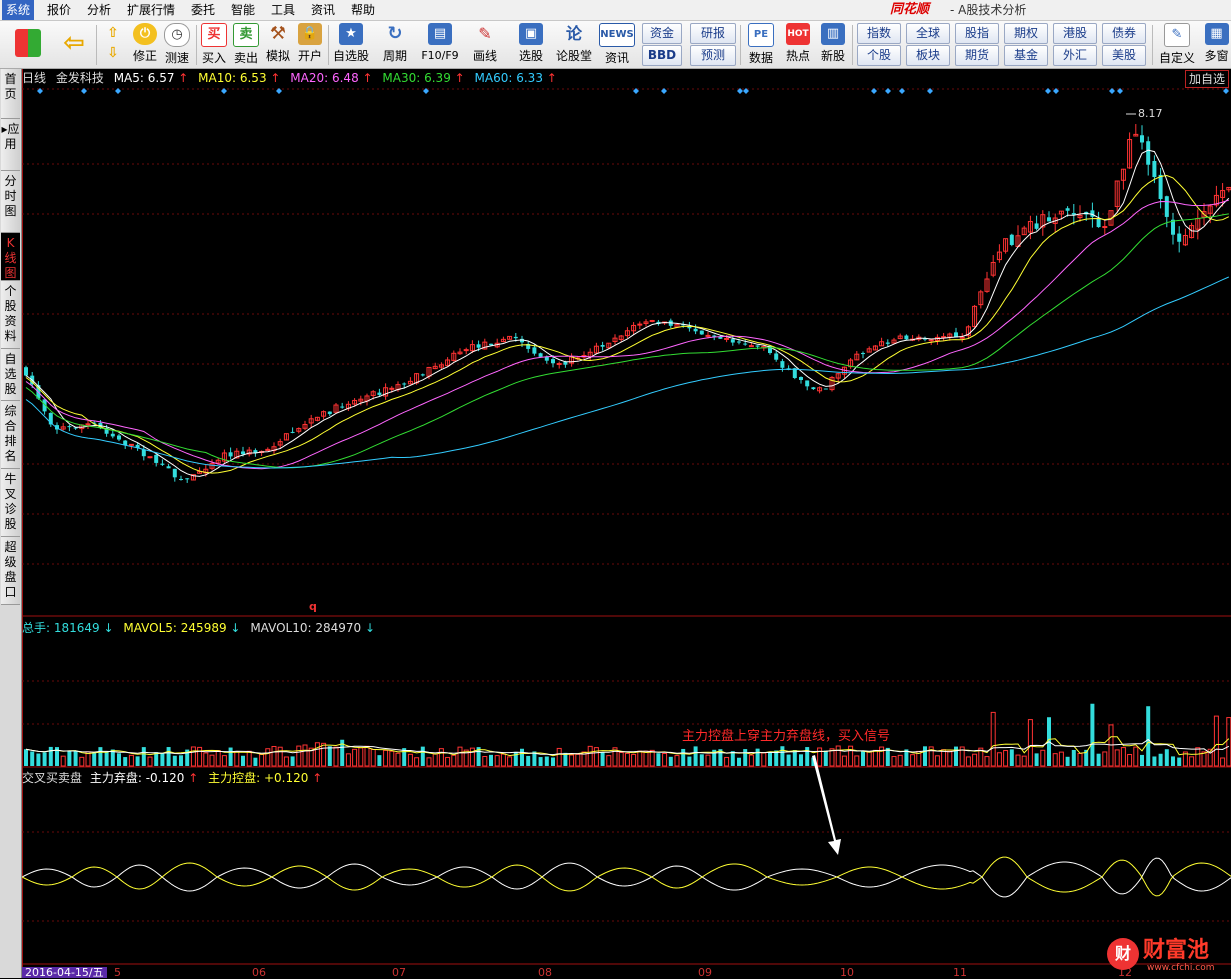  What do you see at coordinates (574, 45) in the screenshot?
I see `forum-button: 论 论股堂` at bounding box center [574, 45].